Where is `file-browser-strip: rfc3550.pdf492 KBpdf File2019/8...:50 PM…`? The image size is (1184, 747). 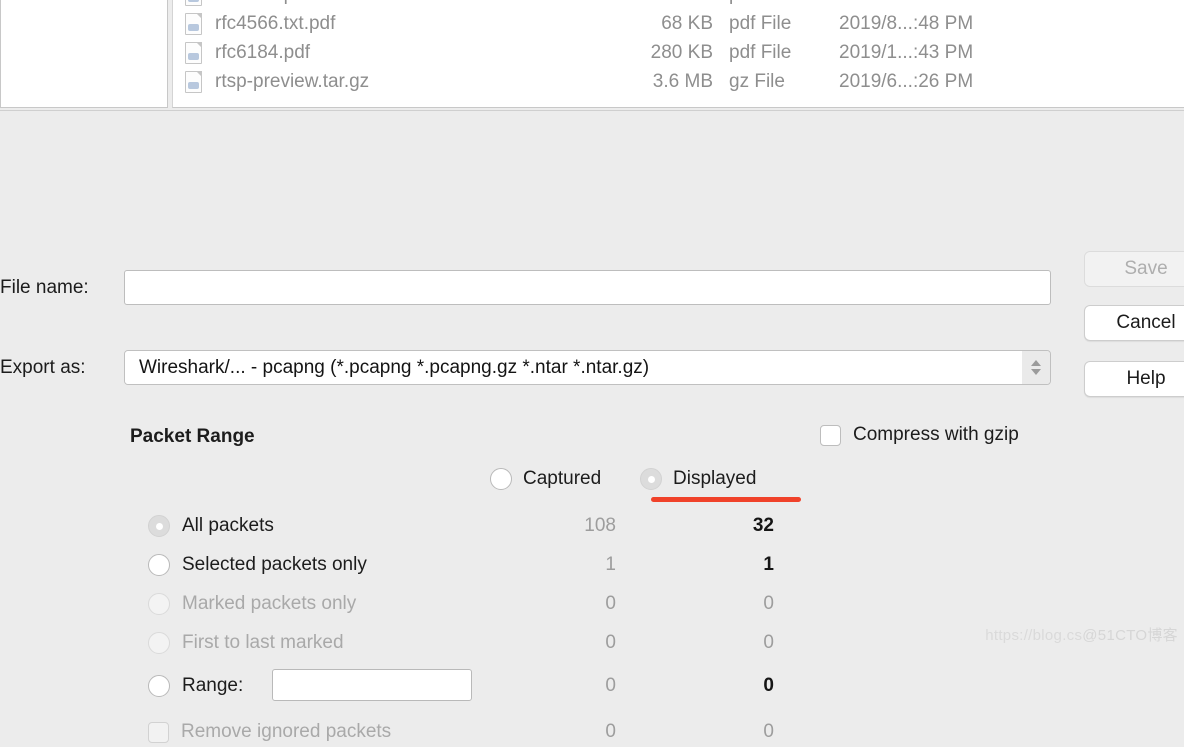 file-browser-strip: rfc3550.pdf492 KBpdf File2019/8...:50 PM… is located at coordinates (592, 55).